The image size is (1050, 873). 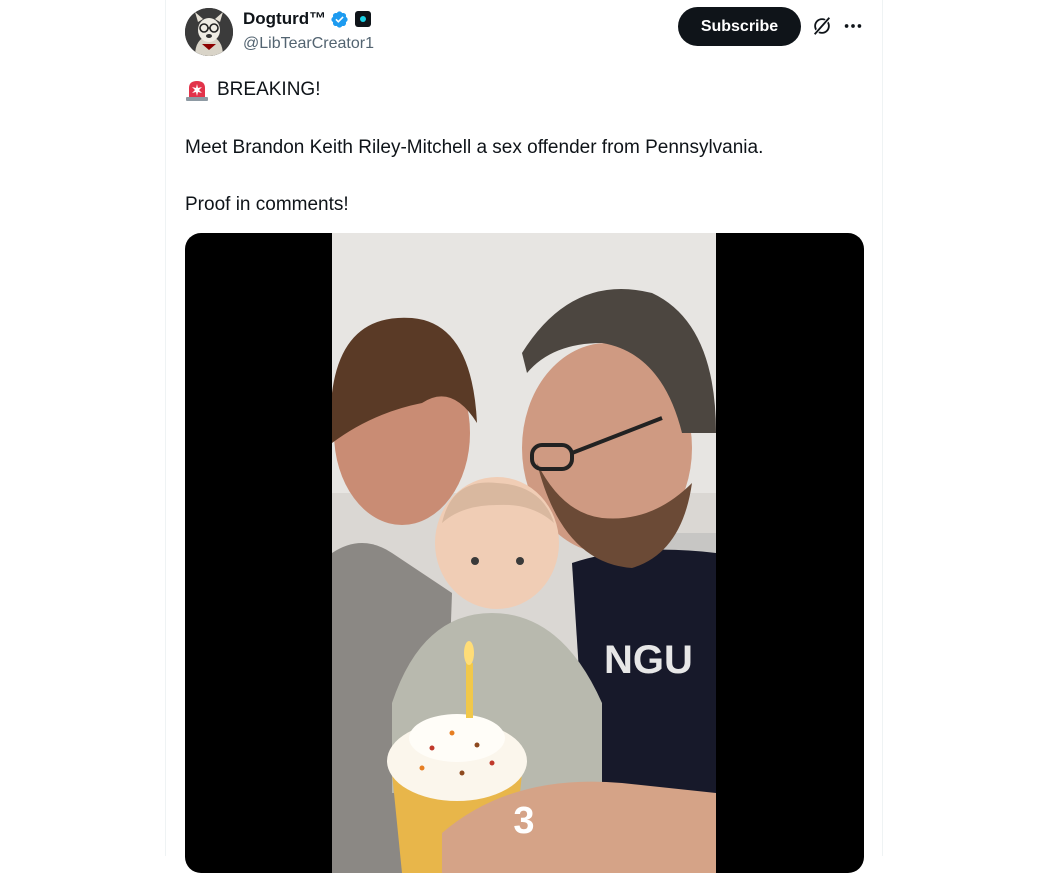 What do you see at coordinates (853, 26) in the screenshot?
I see `more-options-icon` at bounding box center [853, 26].